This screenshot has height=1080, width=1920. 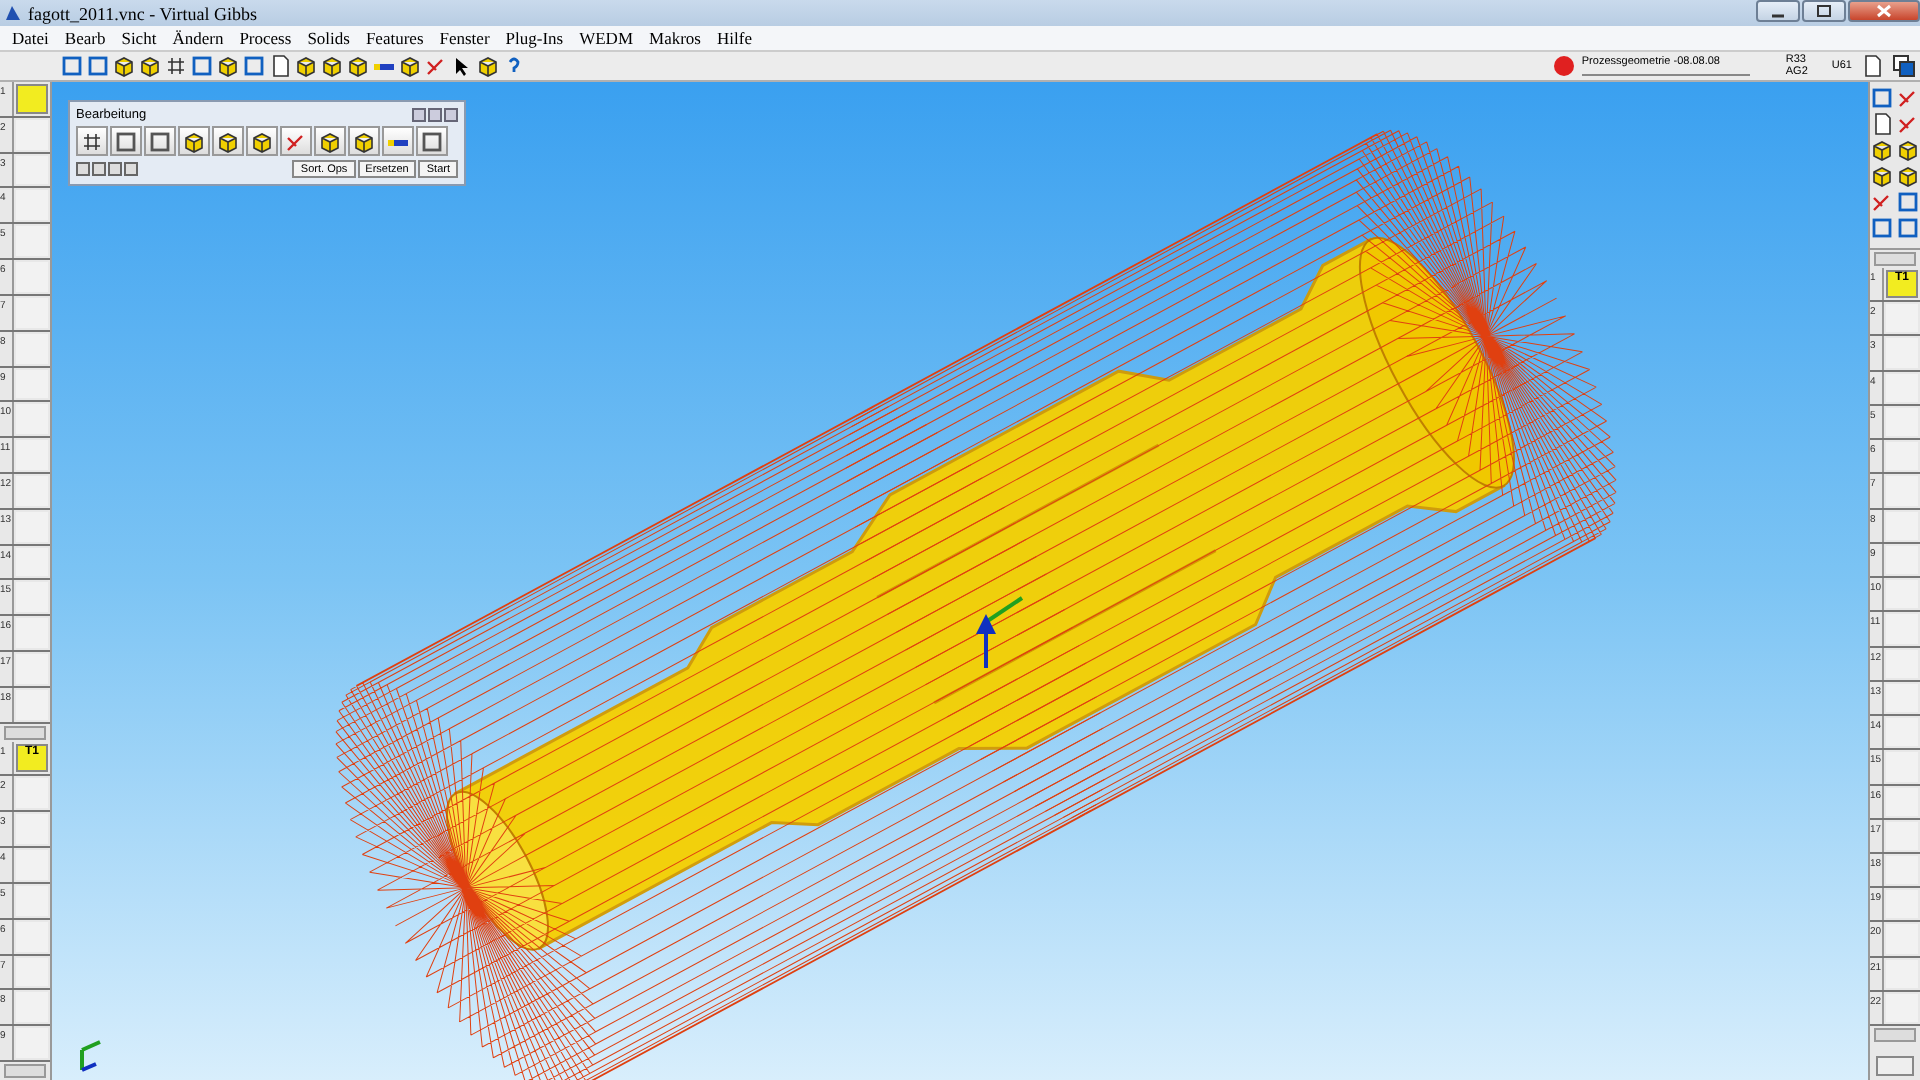 I want to click on menu-item: Hilfe, so click(x=734, y=38).